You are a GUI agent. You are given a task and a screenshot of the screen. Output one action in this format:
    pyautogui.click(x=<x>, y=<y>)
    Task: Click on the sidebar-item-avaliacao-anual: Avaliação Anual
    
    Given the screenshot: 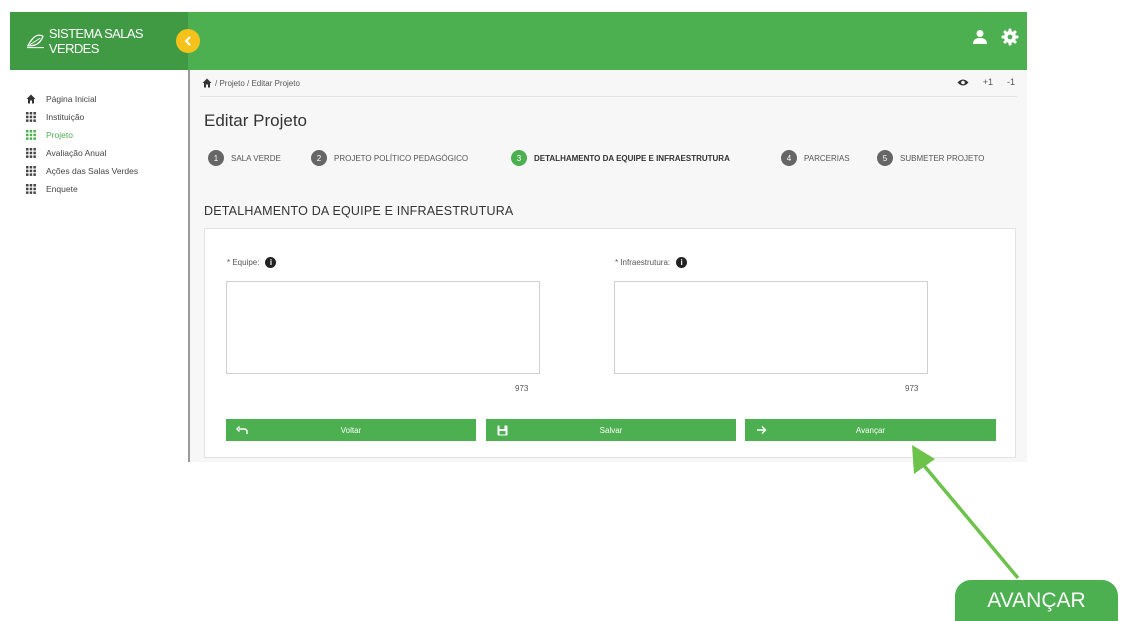 What is the action you would take?
    pyautogui.click(x=66, y=153)
    